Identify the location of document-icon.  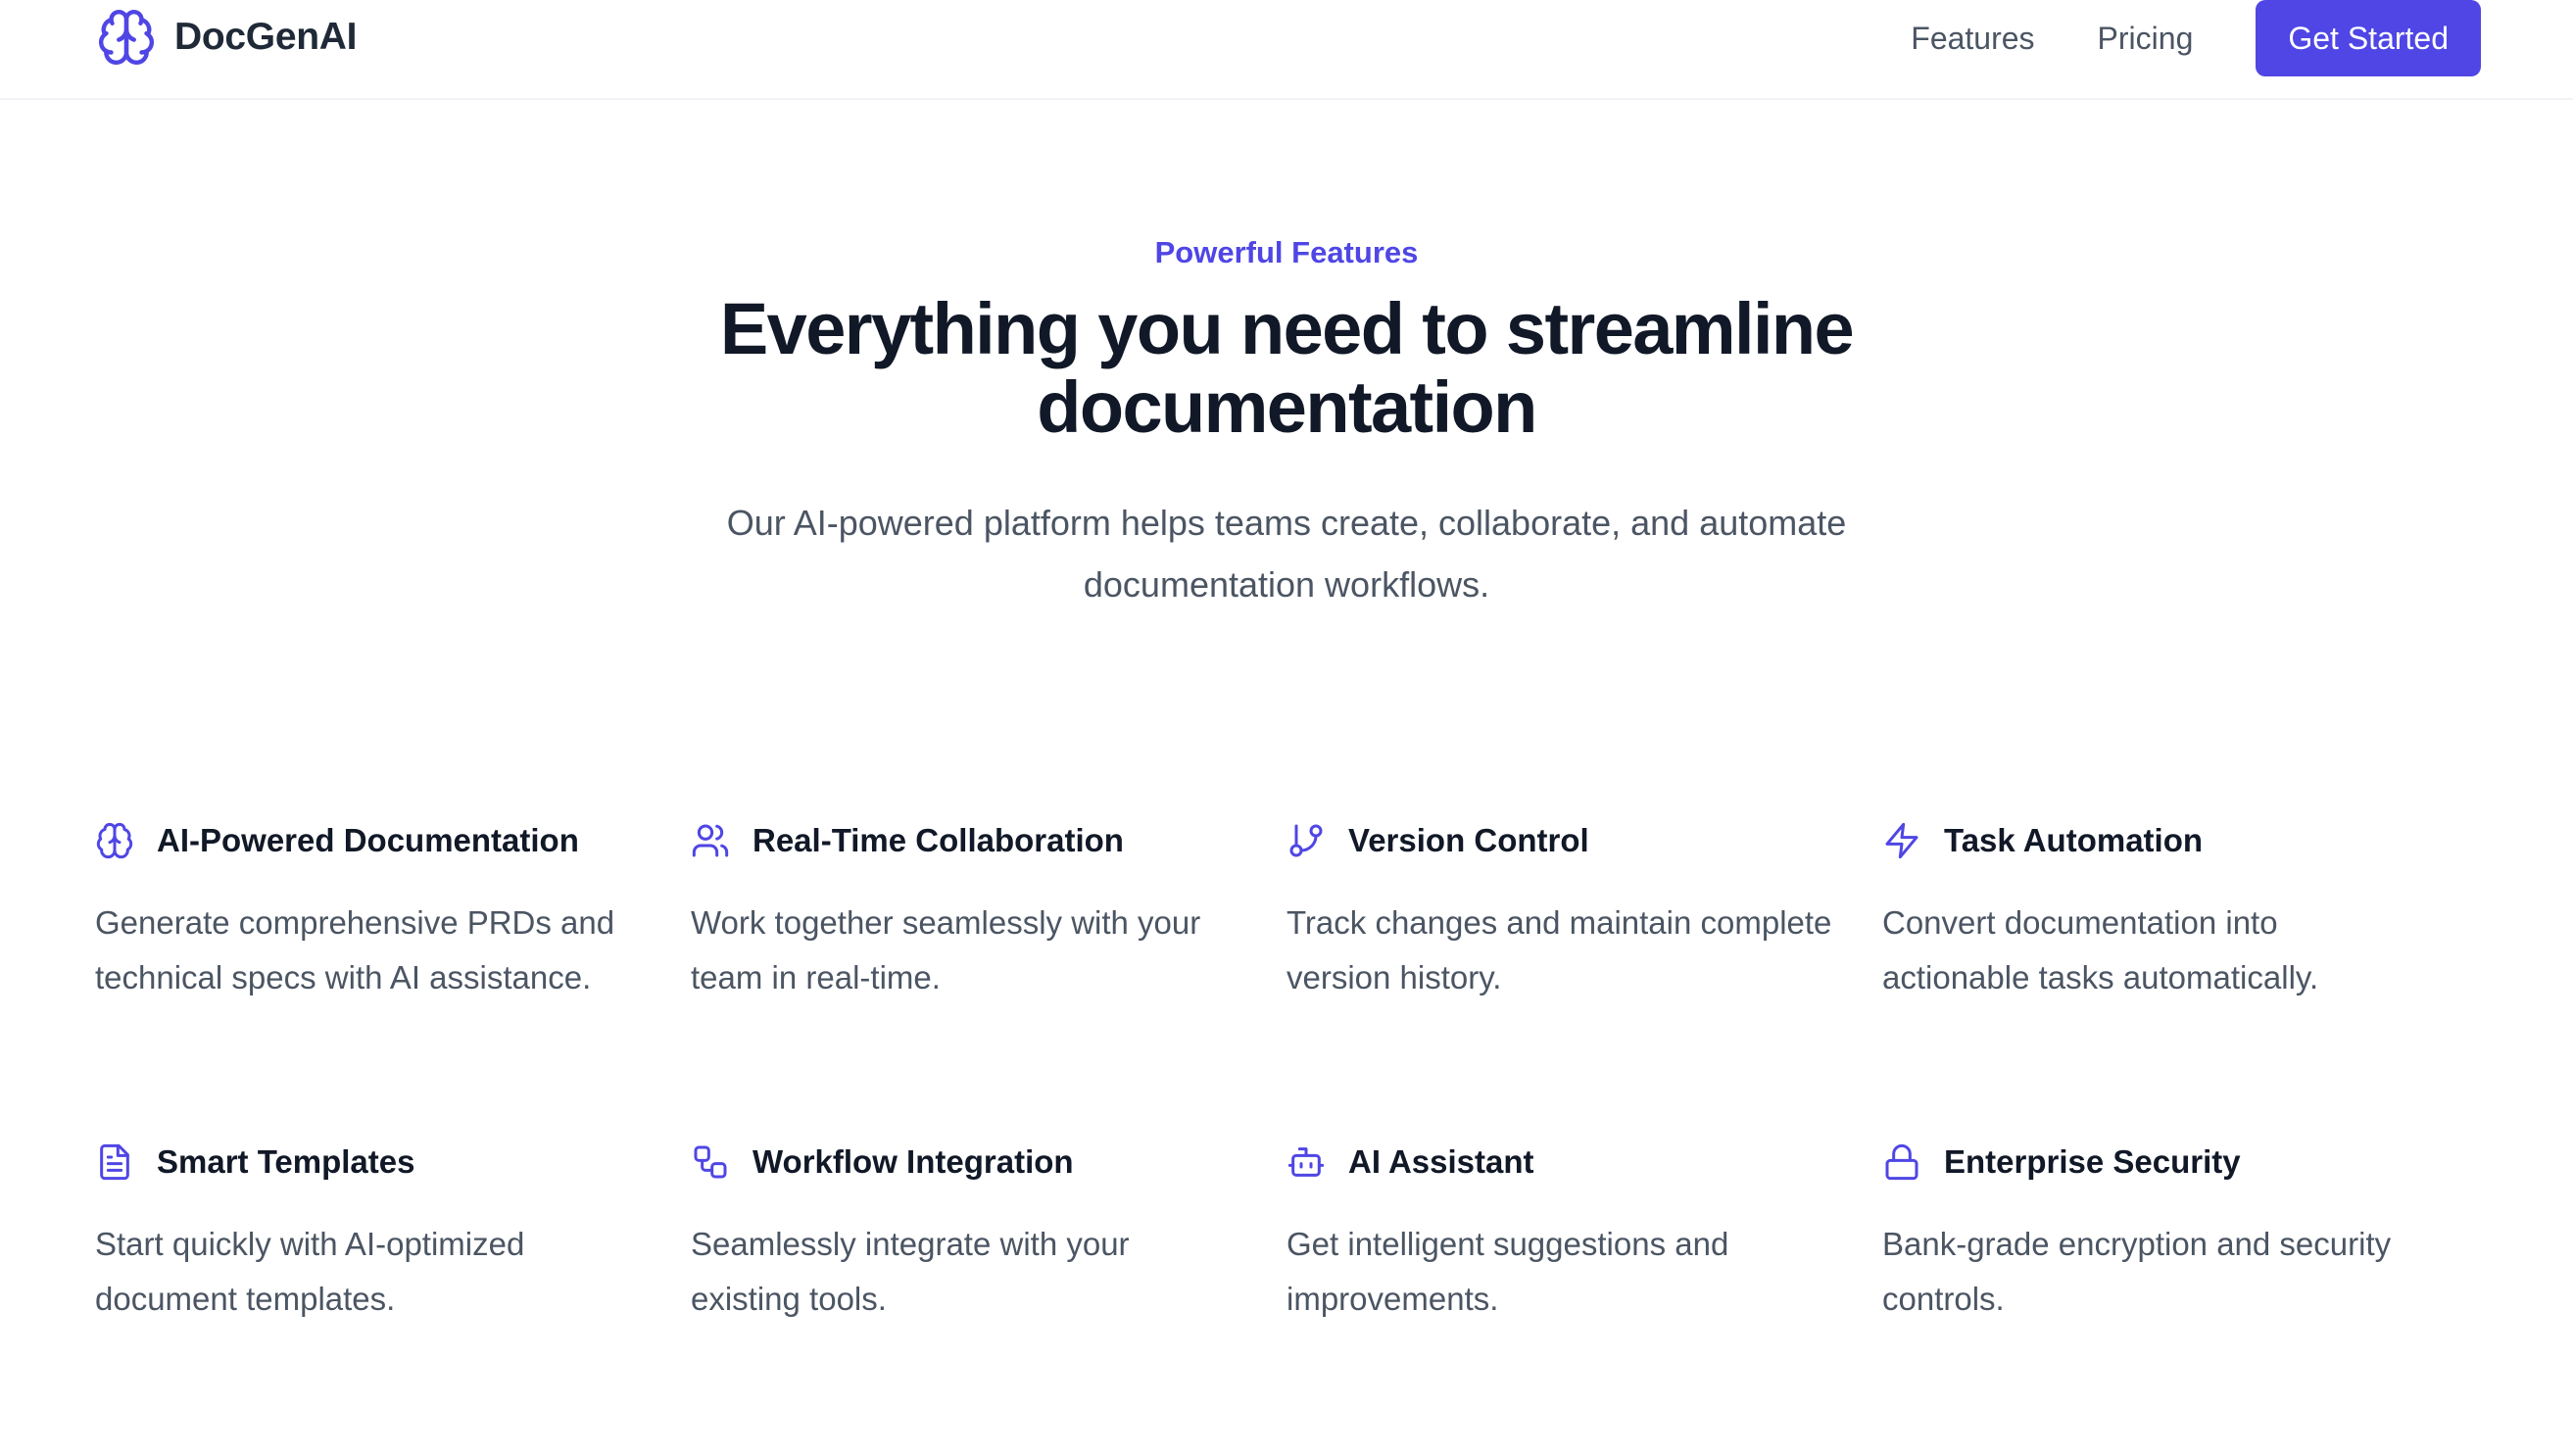
(115, 1162).